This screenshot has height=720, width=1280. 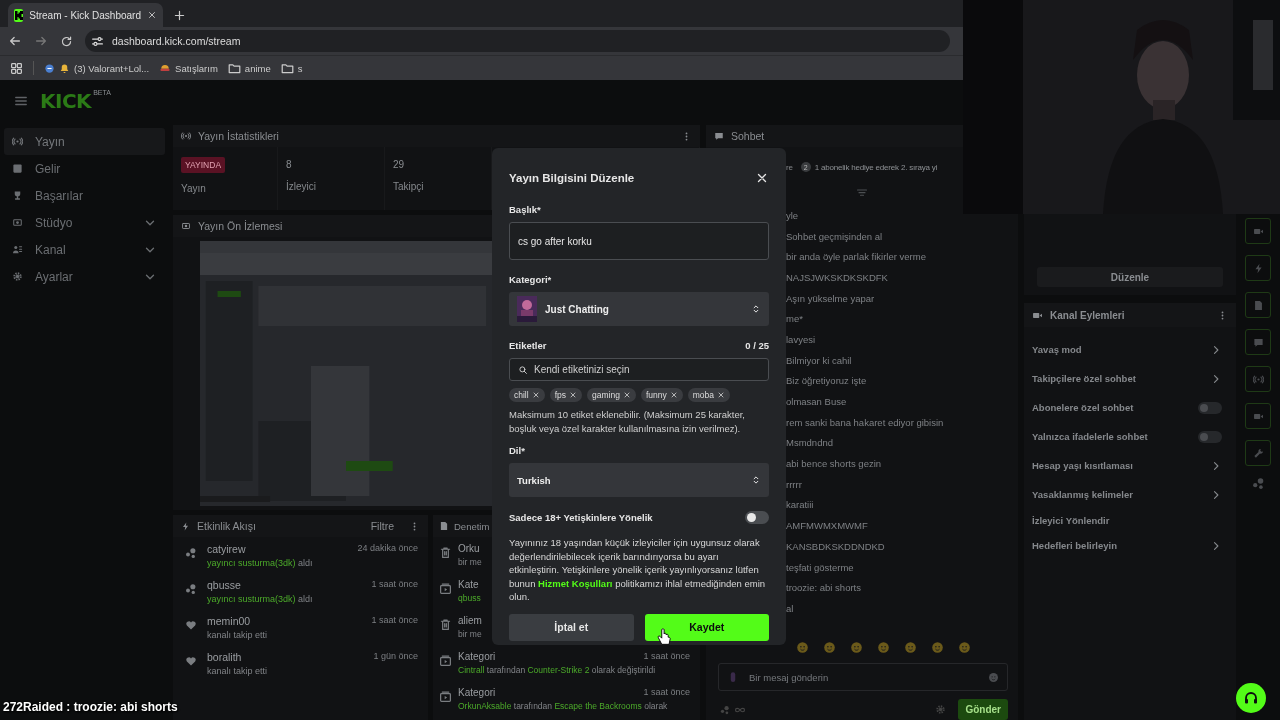 What do you see at coordinates (16, 68) in the screenshot?
I see `apps-icon` at bounding box center [16, 68].